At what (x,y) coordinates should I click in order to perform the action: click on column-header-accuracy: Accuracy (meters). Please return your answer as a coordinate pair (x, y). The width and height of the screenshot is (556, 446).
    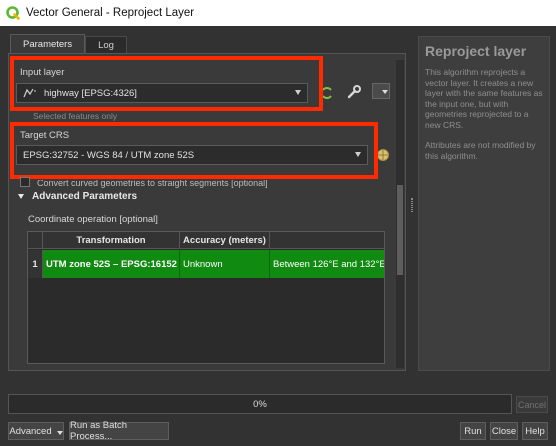
    Looking at the image, I should click on (225, 240).